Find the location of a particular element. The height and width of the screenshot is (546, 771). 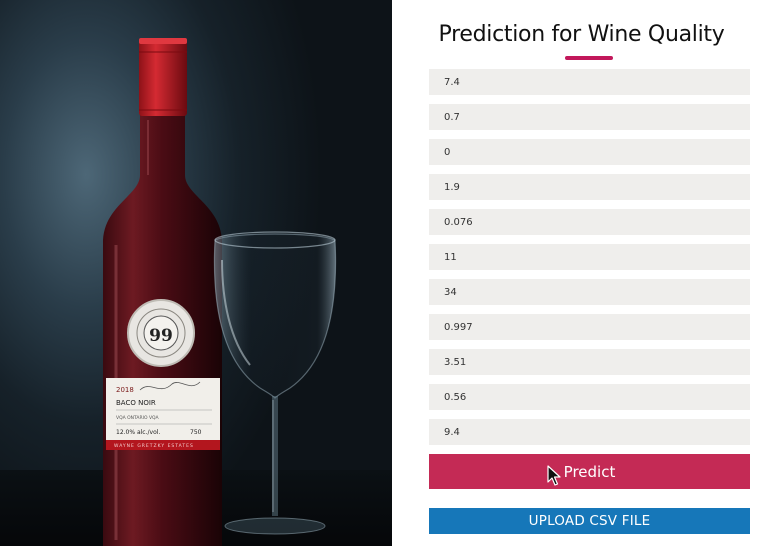

input-field-7: 34 is located at coordinates (589, 292).